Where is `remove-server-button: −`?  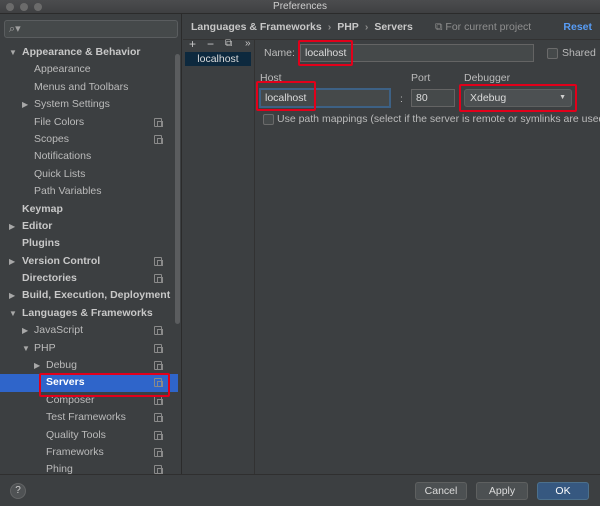
remove-server-button: − is located at coordinates (210, 44).